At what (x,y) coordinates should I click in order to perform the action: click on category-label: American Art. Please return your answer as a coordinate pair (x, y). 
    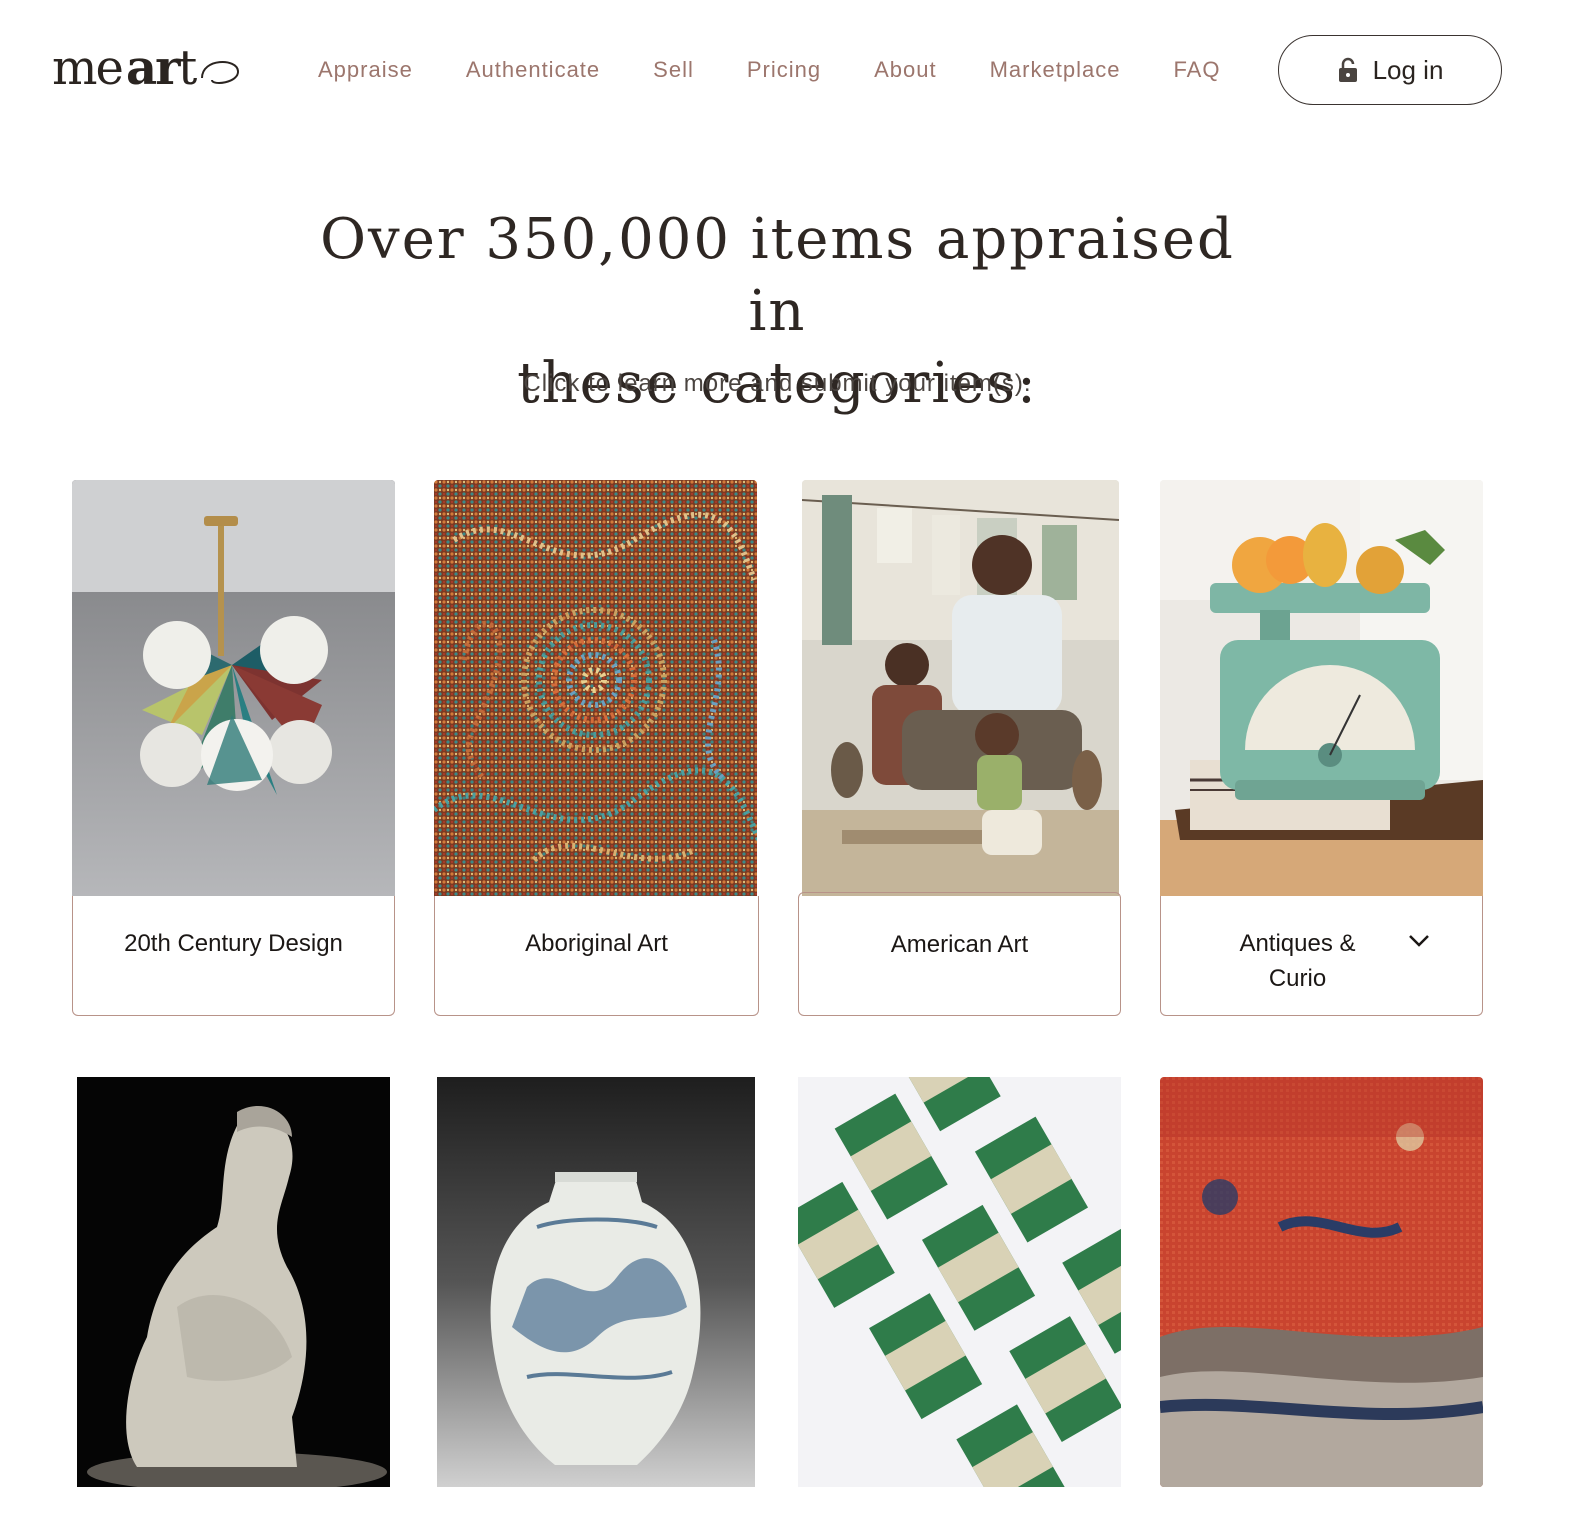
    Looking at the image, I should click on (959, 944).